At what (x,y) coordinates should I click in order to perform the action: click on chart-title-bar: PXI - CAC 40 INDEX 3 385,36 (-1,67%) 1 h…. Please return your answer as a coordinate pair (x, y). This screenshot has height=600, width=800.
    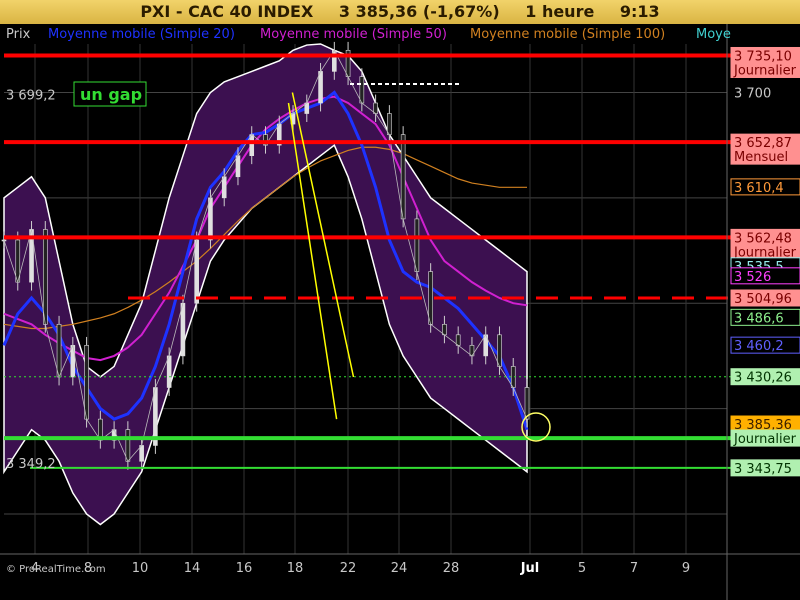
    Looking at the image, I should click on (400, 12).